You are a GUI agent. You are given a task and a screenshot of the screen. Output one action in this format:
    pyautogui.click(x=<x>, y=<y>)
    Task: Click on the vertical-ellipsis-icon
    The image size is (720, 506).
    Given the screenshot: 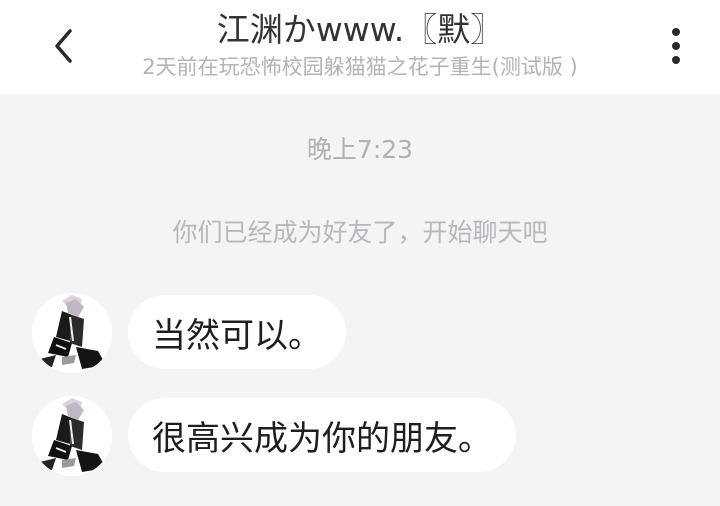 What is the action you would take?
    pyautogui.click(x=676, y=46)
    